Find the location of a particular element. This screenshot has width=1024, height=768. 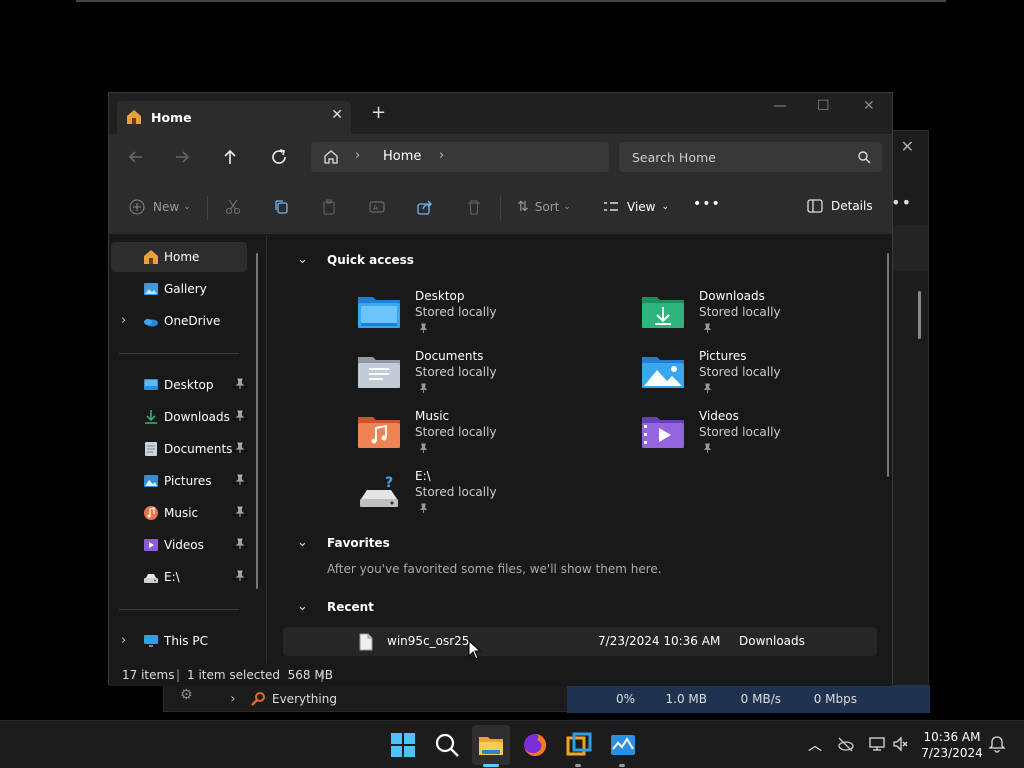

notification-bell-icon is located at coordinates (997, 744).